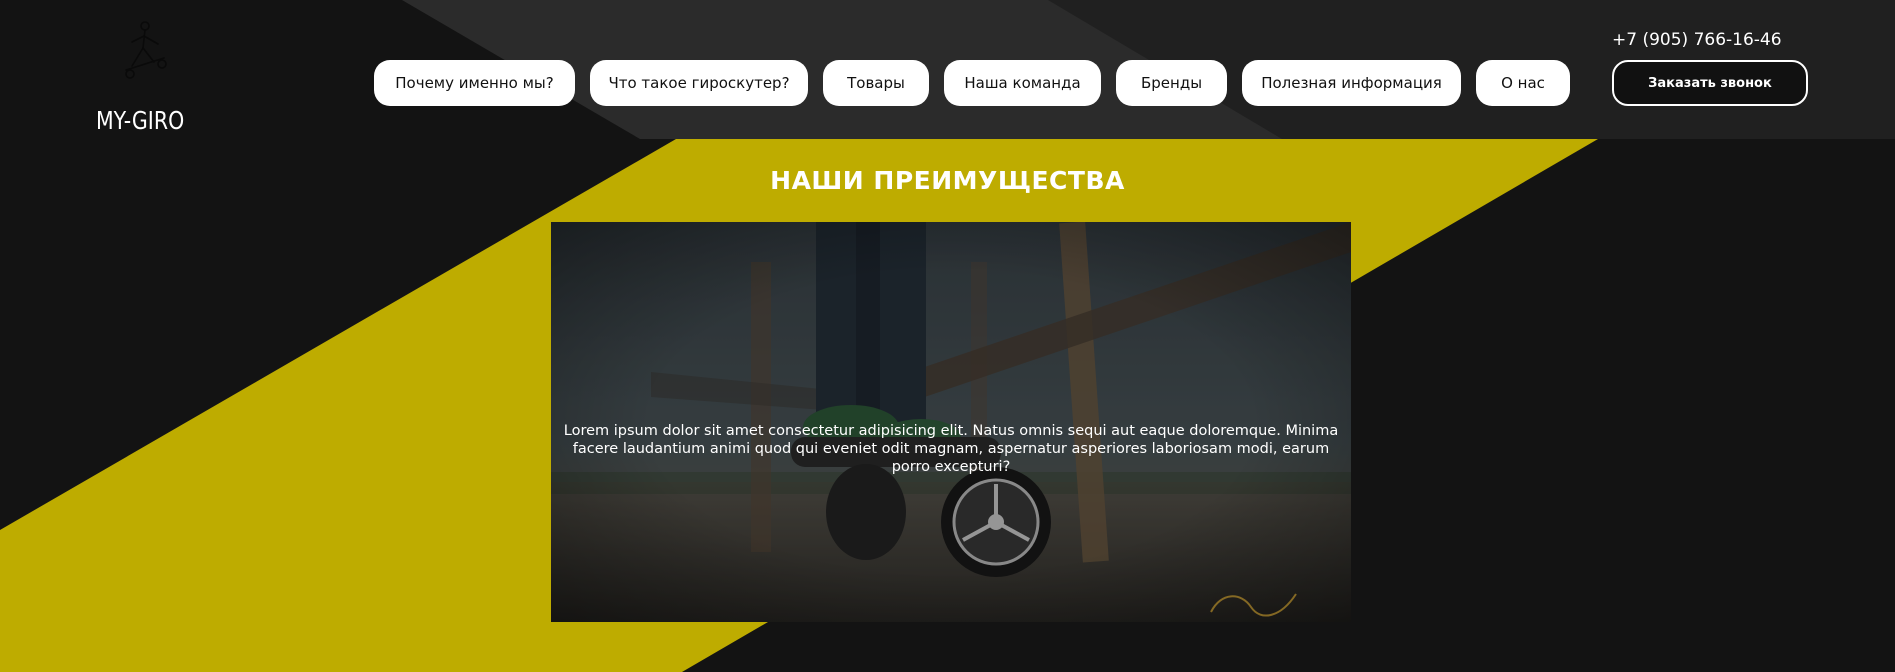  Describe the element at coordinates (699, 83) in the screenshot. I see `nav-what-is-hoverboard: Что такое гироскутер?` at that location.